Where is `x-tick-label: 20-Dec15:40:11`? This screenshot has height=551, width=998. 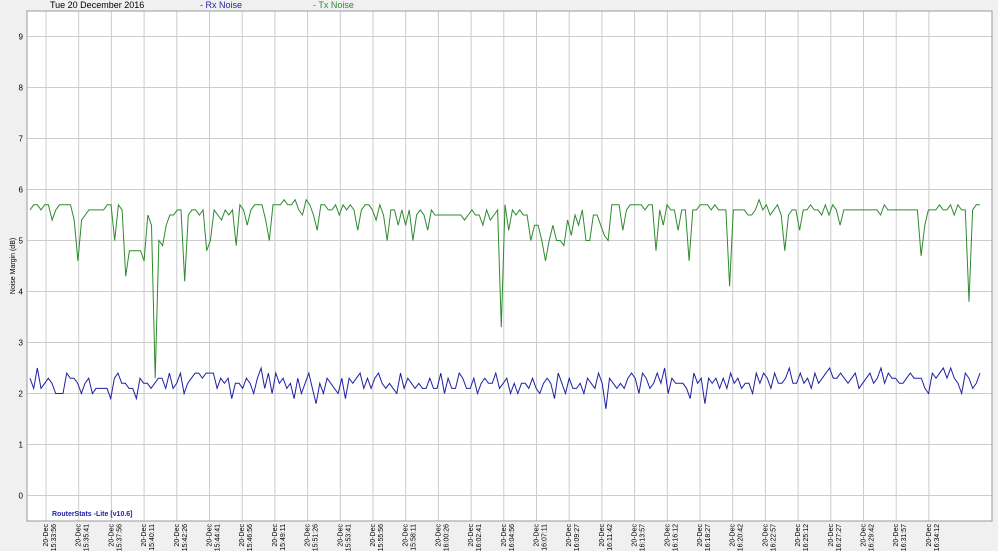
x-tick-label: 20-Dec15:40:11 is located at coordinates (148, 537).